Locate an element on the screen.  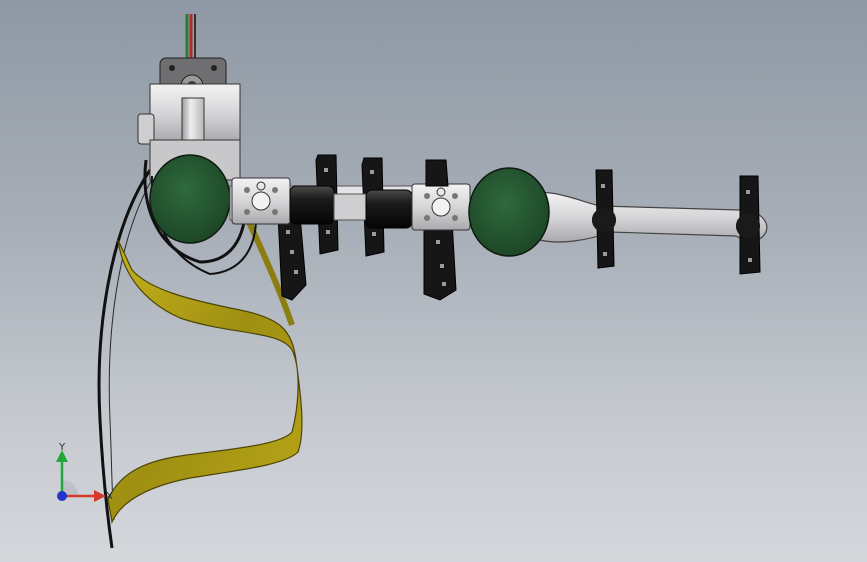
triad-y-label: Y is located at coordinates (62, 447).